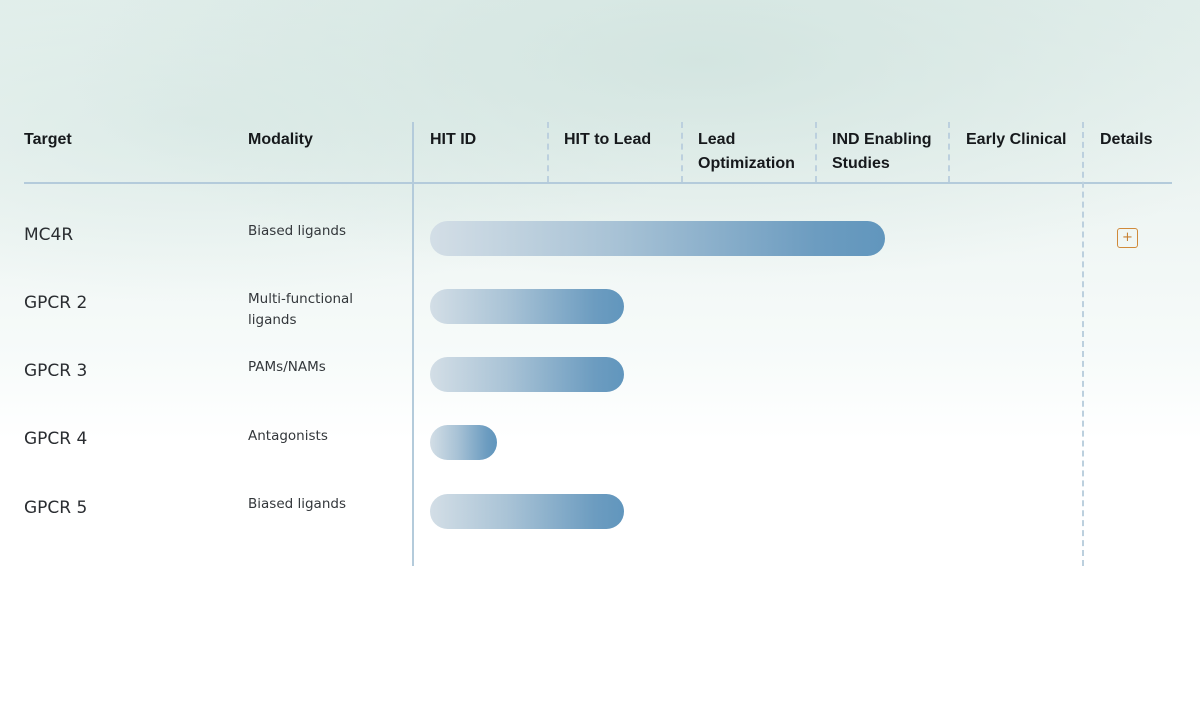 The height and width of the screenshot is (708, 1200). I want to click on phase-column-divider, so click(413, 344).